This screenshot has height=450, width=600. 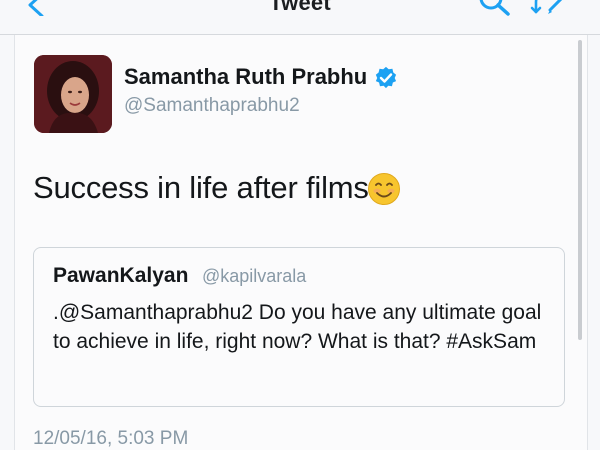 I want to click on verified-badge-icon, so click(x=386, y=77).